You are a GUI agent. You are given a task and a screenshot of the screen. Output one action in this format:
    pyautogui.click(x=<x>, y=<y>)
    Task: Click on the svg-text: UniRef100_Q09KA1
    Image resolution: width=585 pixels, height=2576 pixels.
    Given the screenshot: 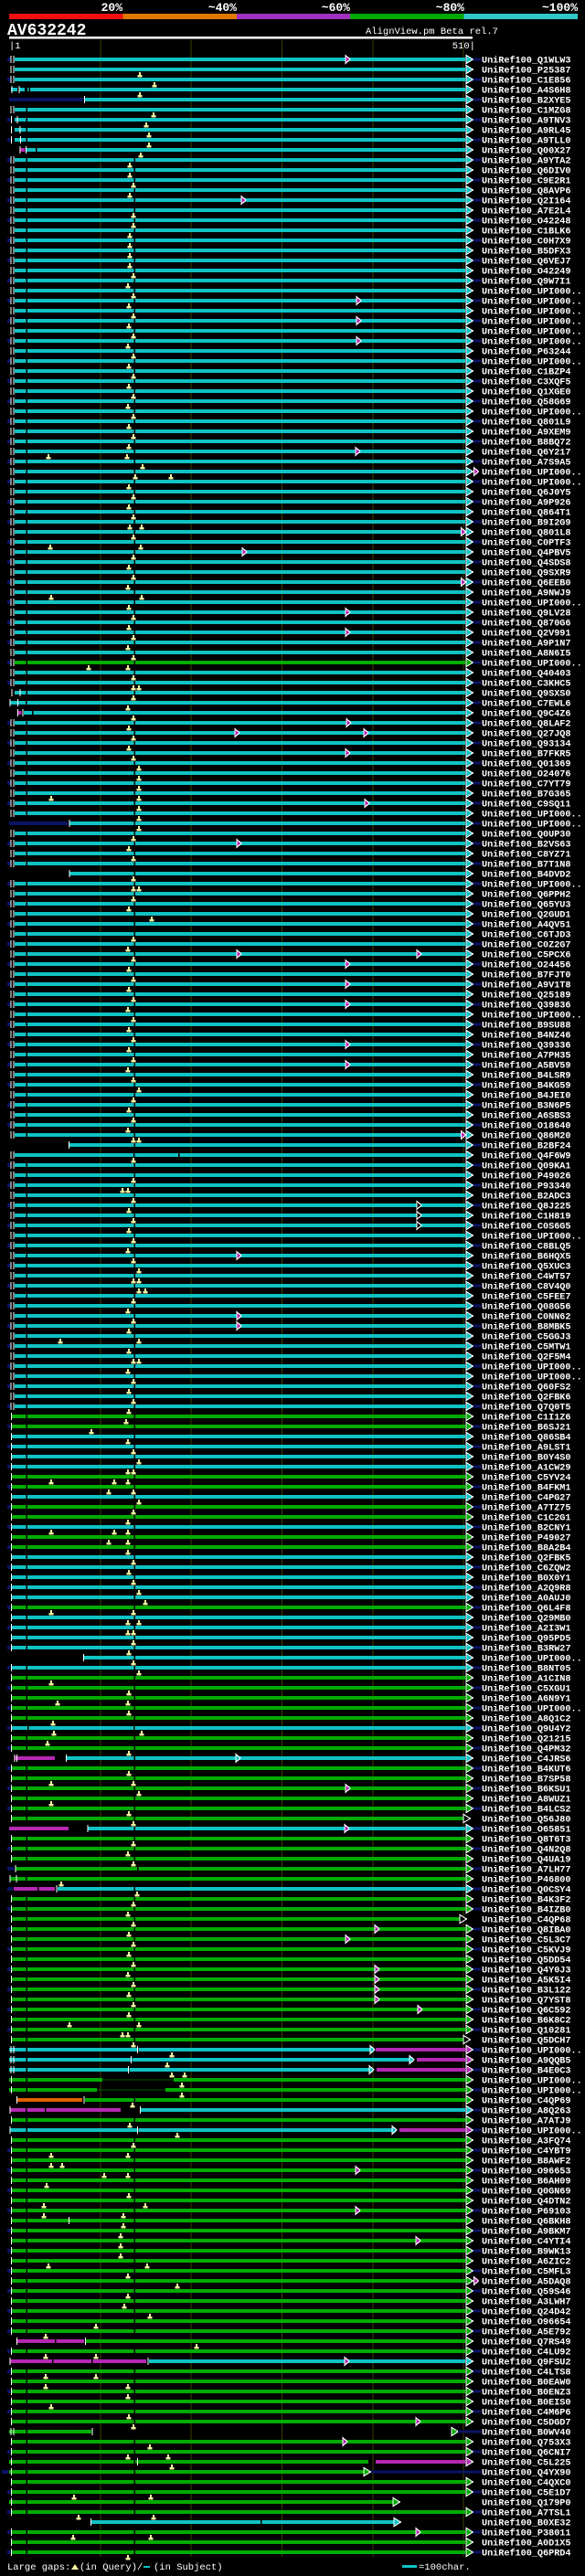 What is the action you would take?
    pyautogui.click(x=527, y=1166)
    